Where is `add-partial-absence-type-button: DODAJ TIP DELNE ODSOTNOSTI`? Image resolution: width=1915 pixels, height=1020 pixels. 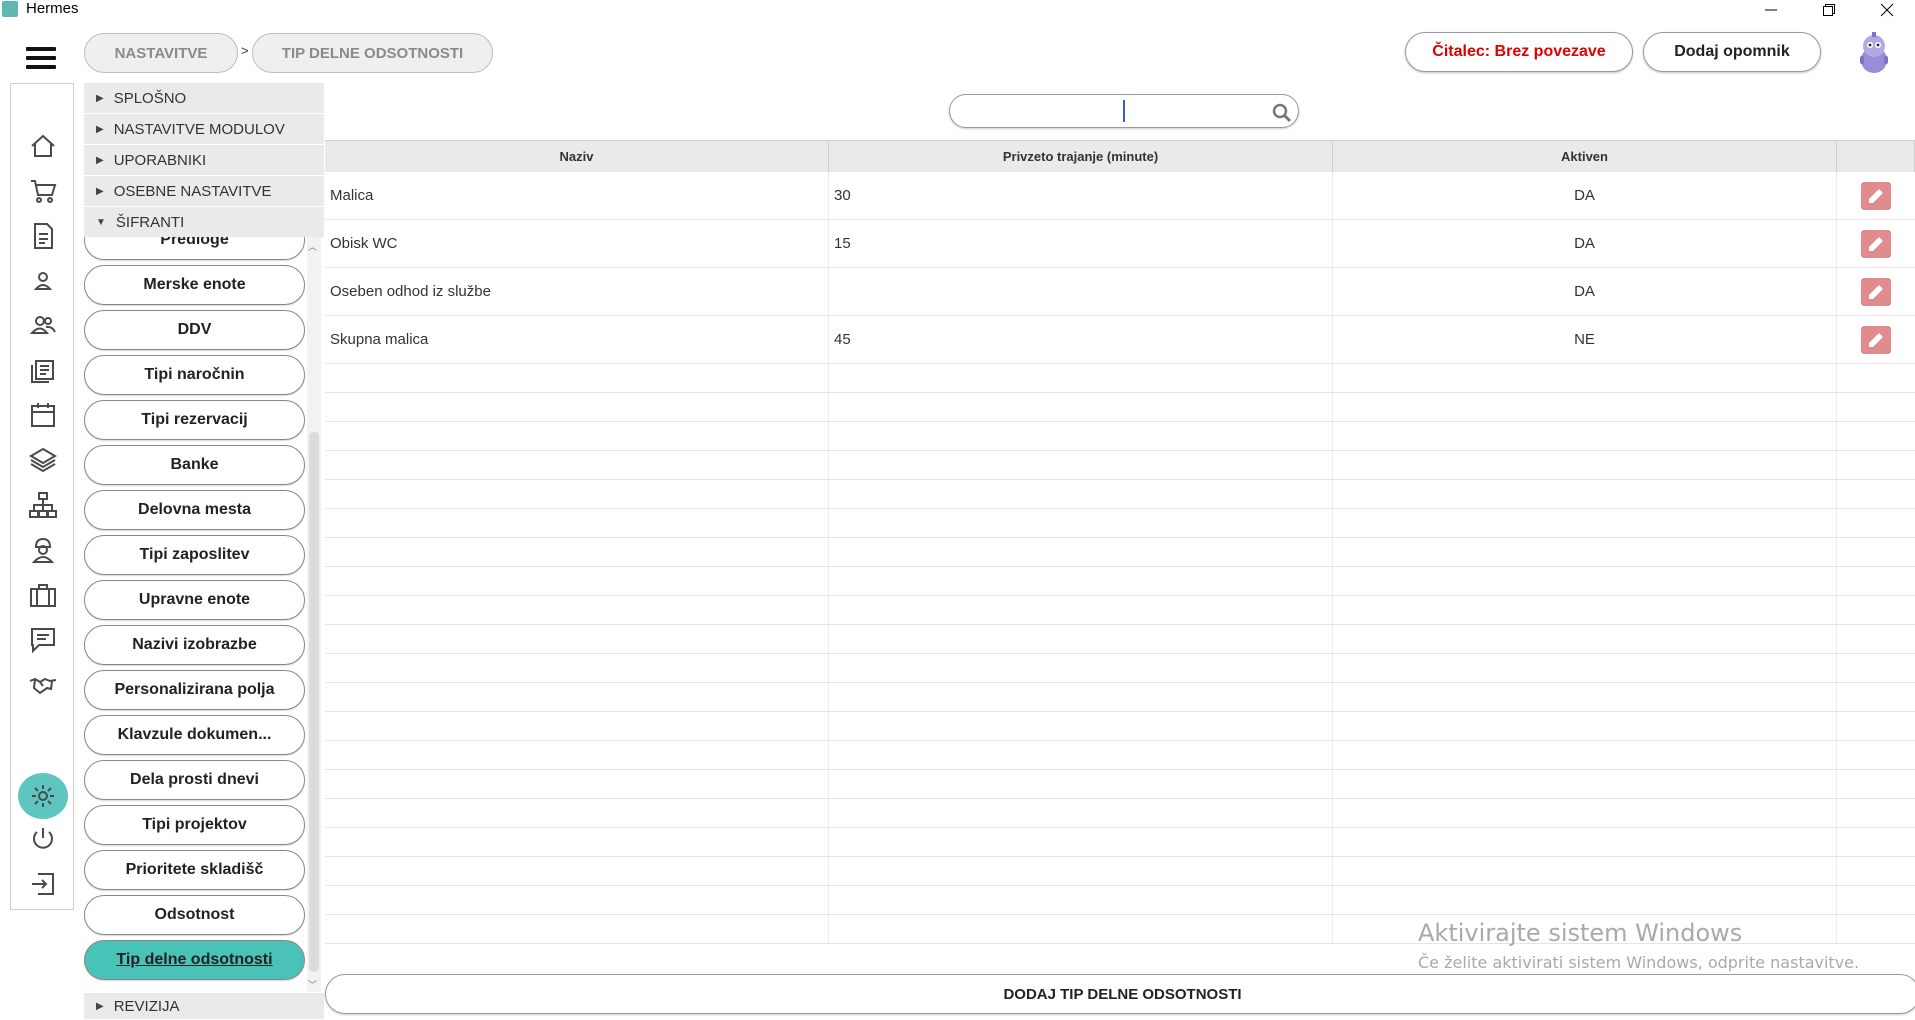 add-partial-absence-type-button: DODAJ TIP DELNE ODSOTNOSTI is located at coordinates (1120, 994).